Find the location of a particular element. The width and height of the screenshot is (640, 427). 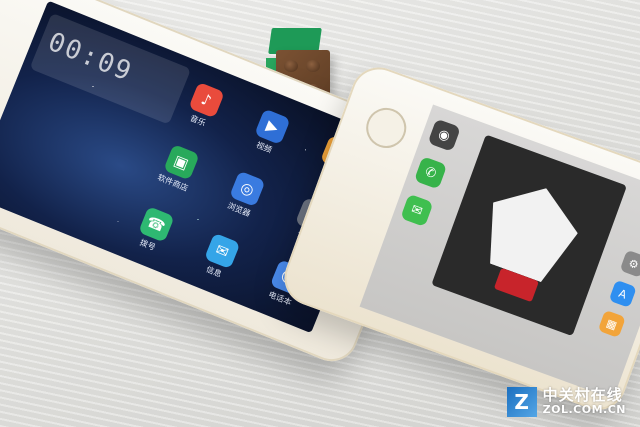

app-label: 信息 is located at coordinates (213, 272).